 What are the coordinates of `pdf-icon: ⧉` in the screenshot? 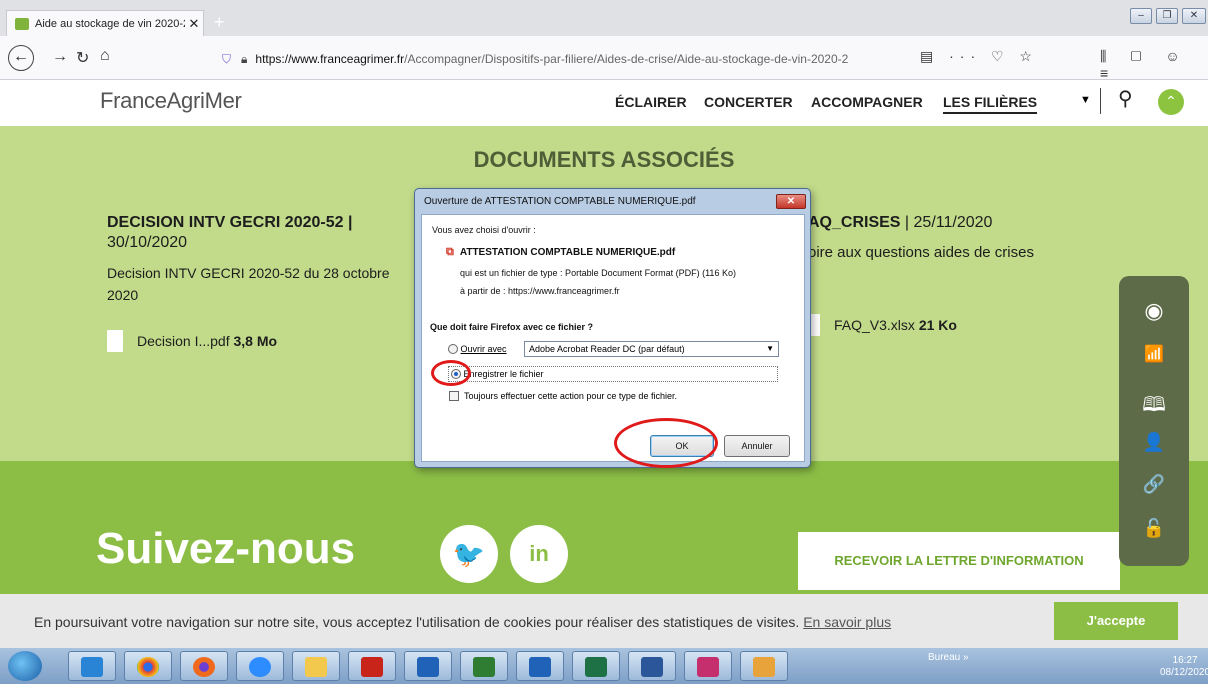 It's located at (450, 252).